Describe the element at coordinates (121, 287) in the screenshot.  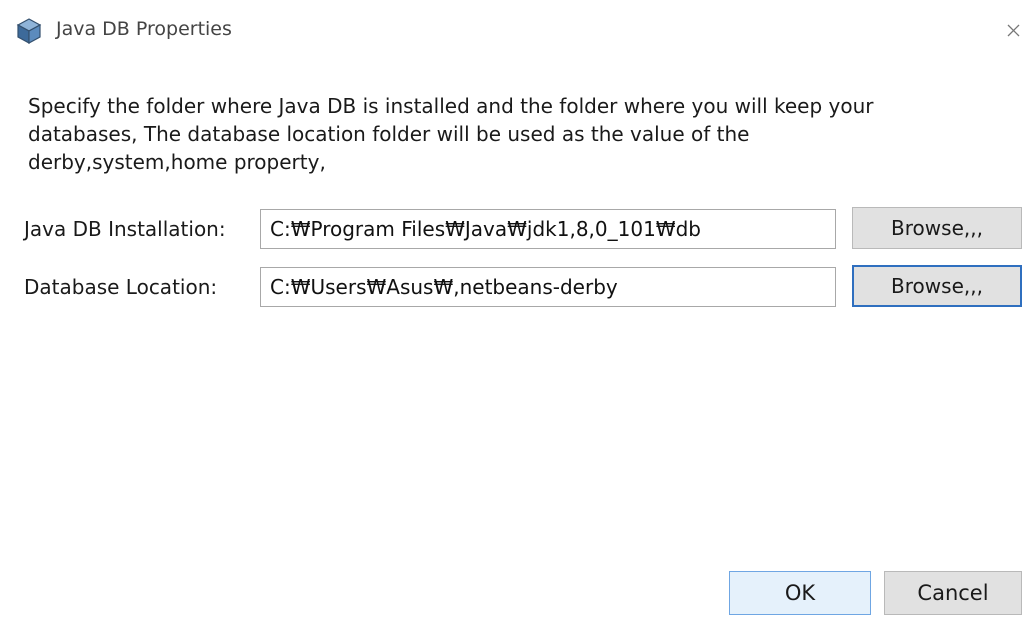
I see `location-label: Database Location:` at that location.